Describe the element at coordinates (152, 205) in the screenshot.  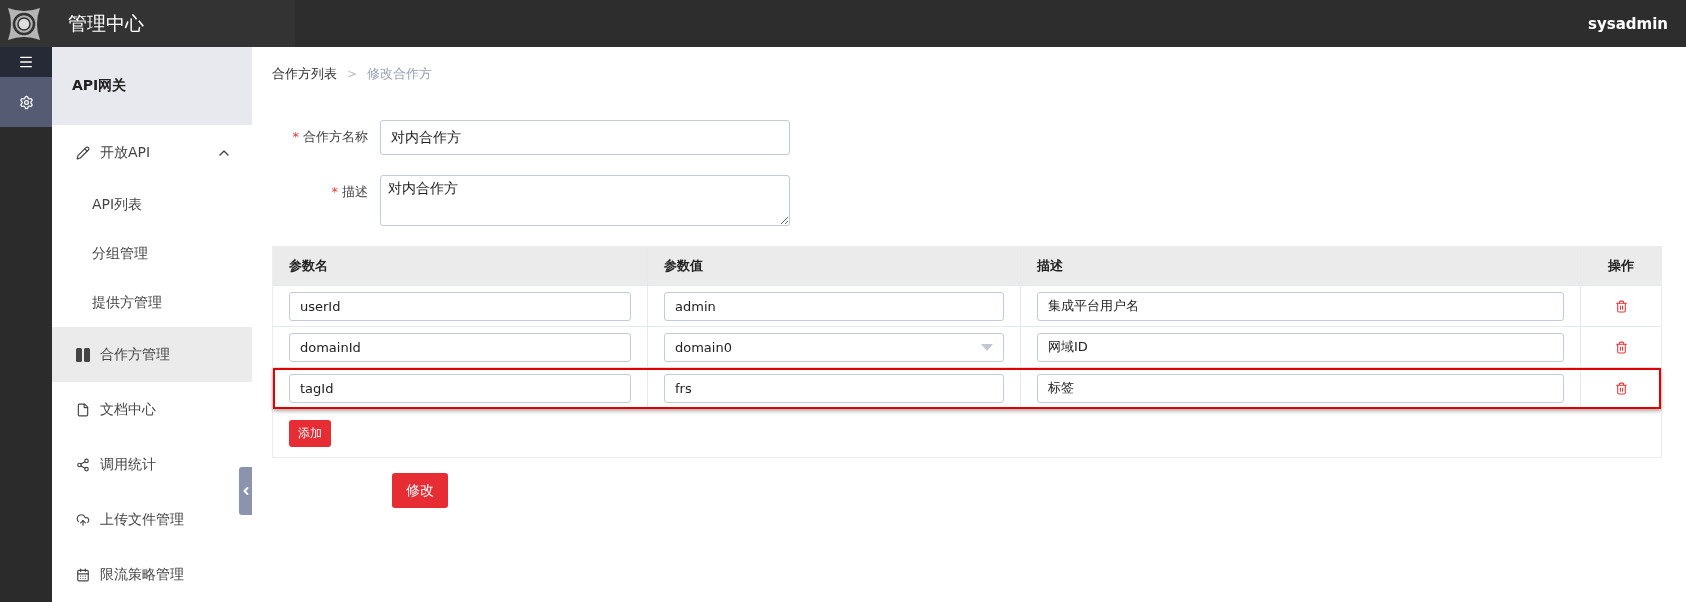
I see `sidebar-subitem: API列表` at that location.